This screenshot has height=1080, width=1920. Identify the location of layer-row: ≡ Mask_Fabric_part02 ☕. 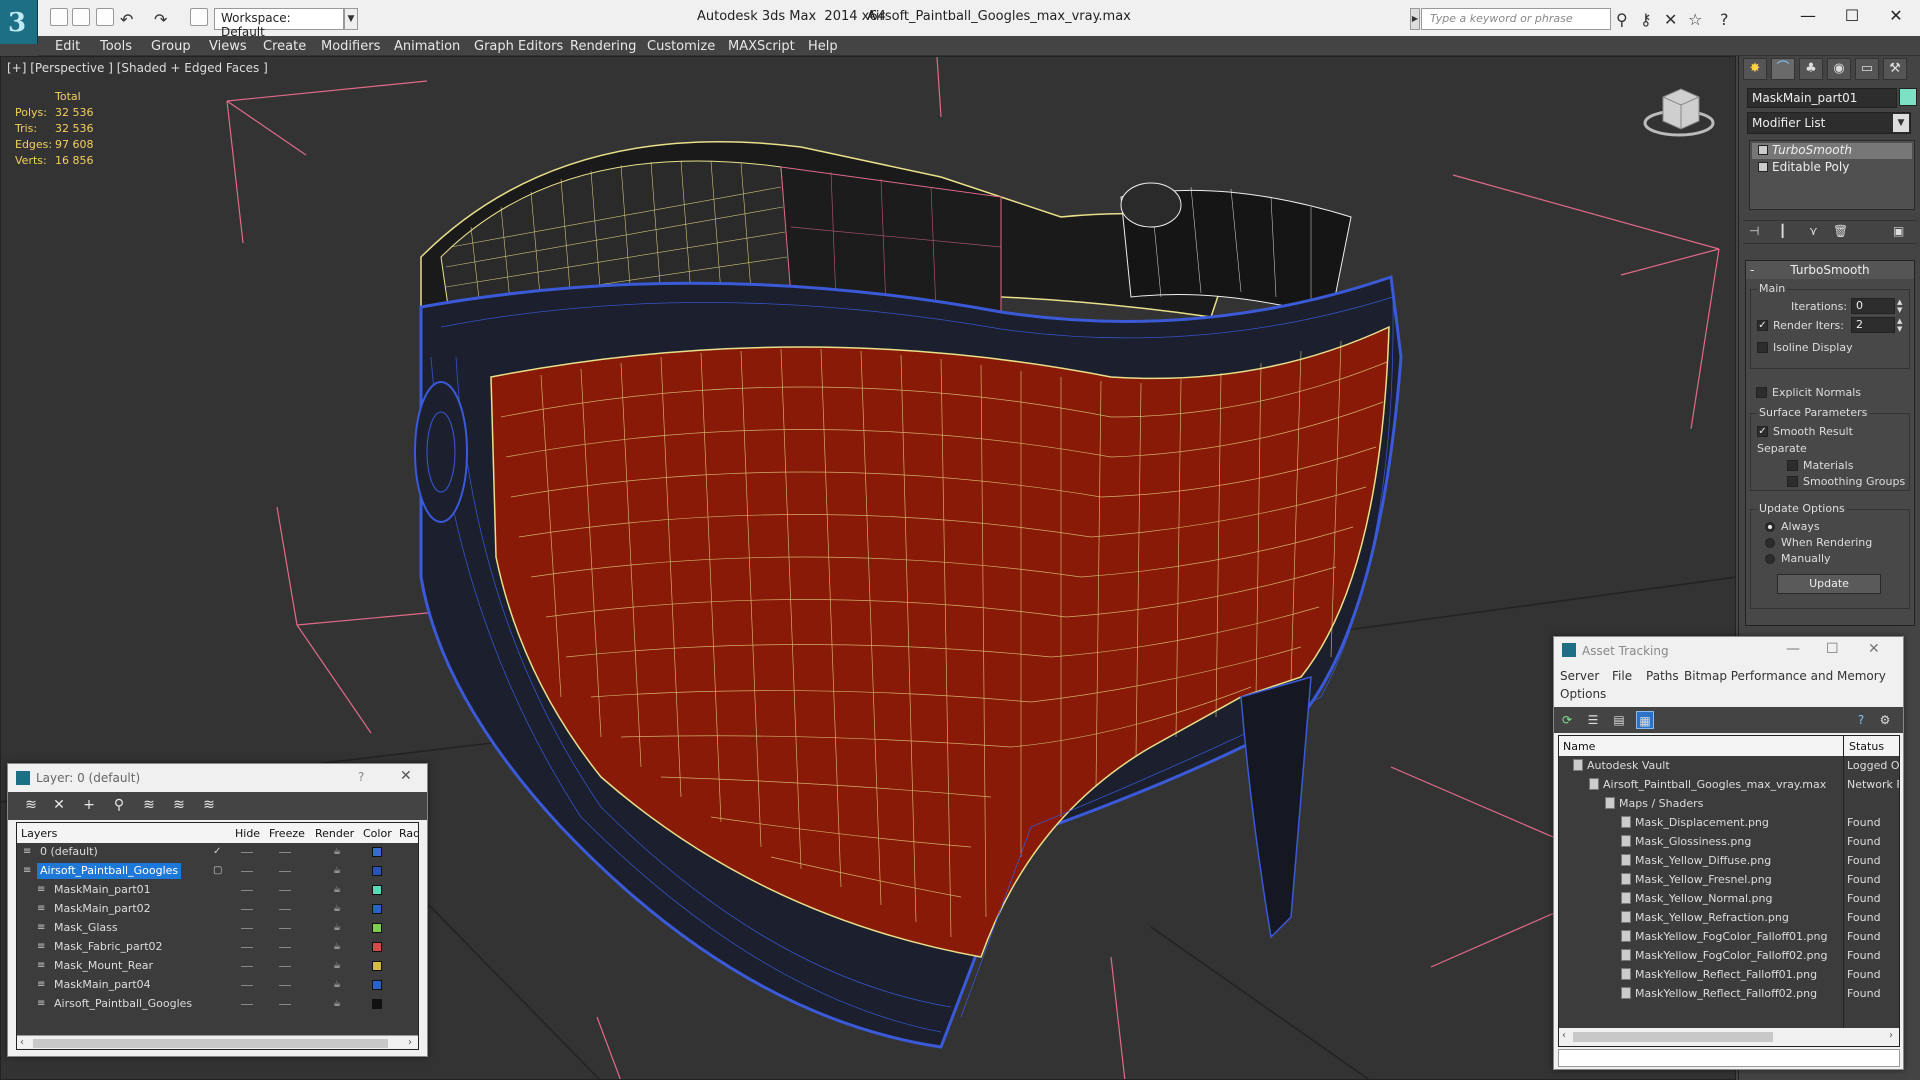
(217, 947).